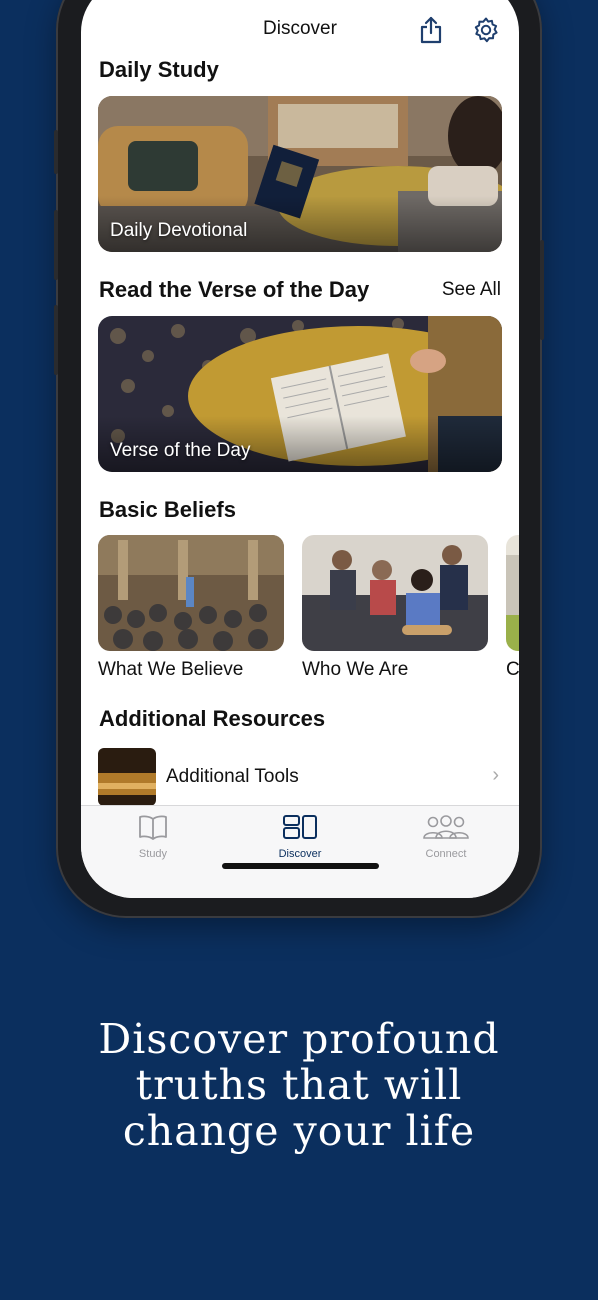 The width and height of the screenshot is (598, 1300). Describe the element at coordinates (212, 718) in the screenshot. I see `section-title-additional-resources: Additional Resources` at that location.